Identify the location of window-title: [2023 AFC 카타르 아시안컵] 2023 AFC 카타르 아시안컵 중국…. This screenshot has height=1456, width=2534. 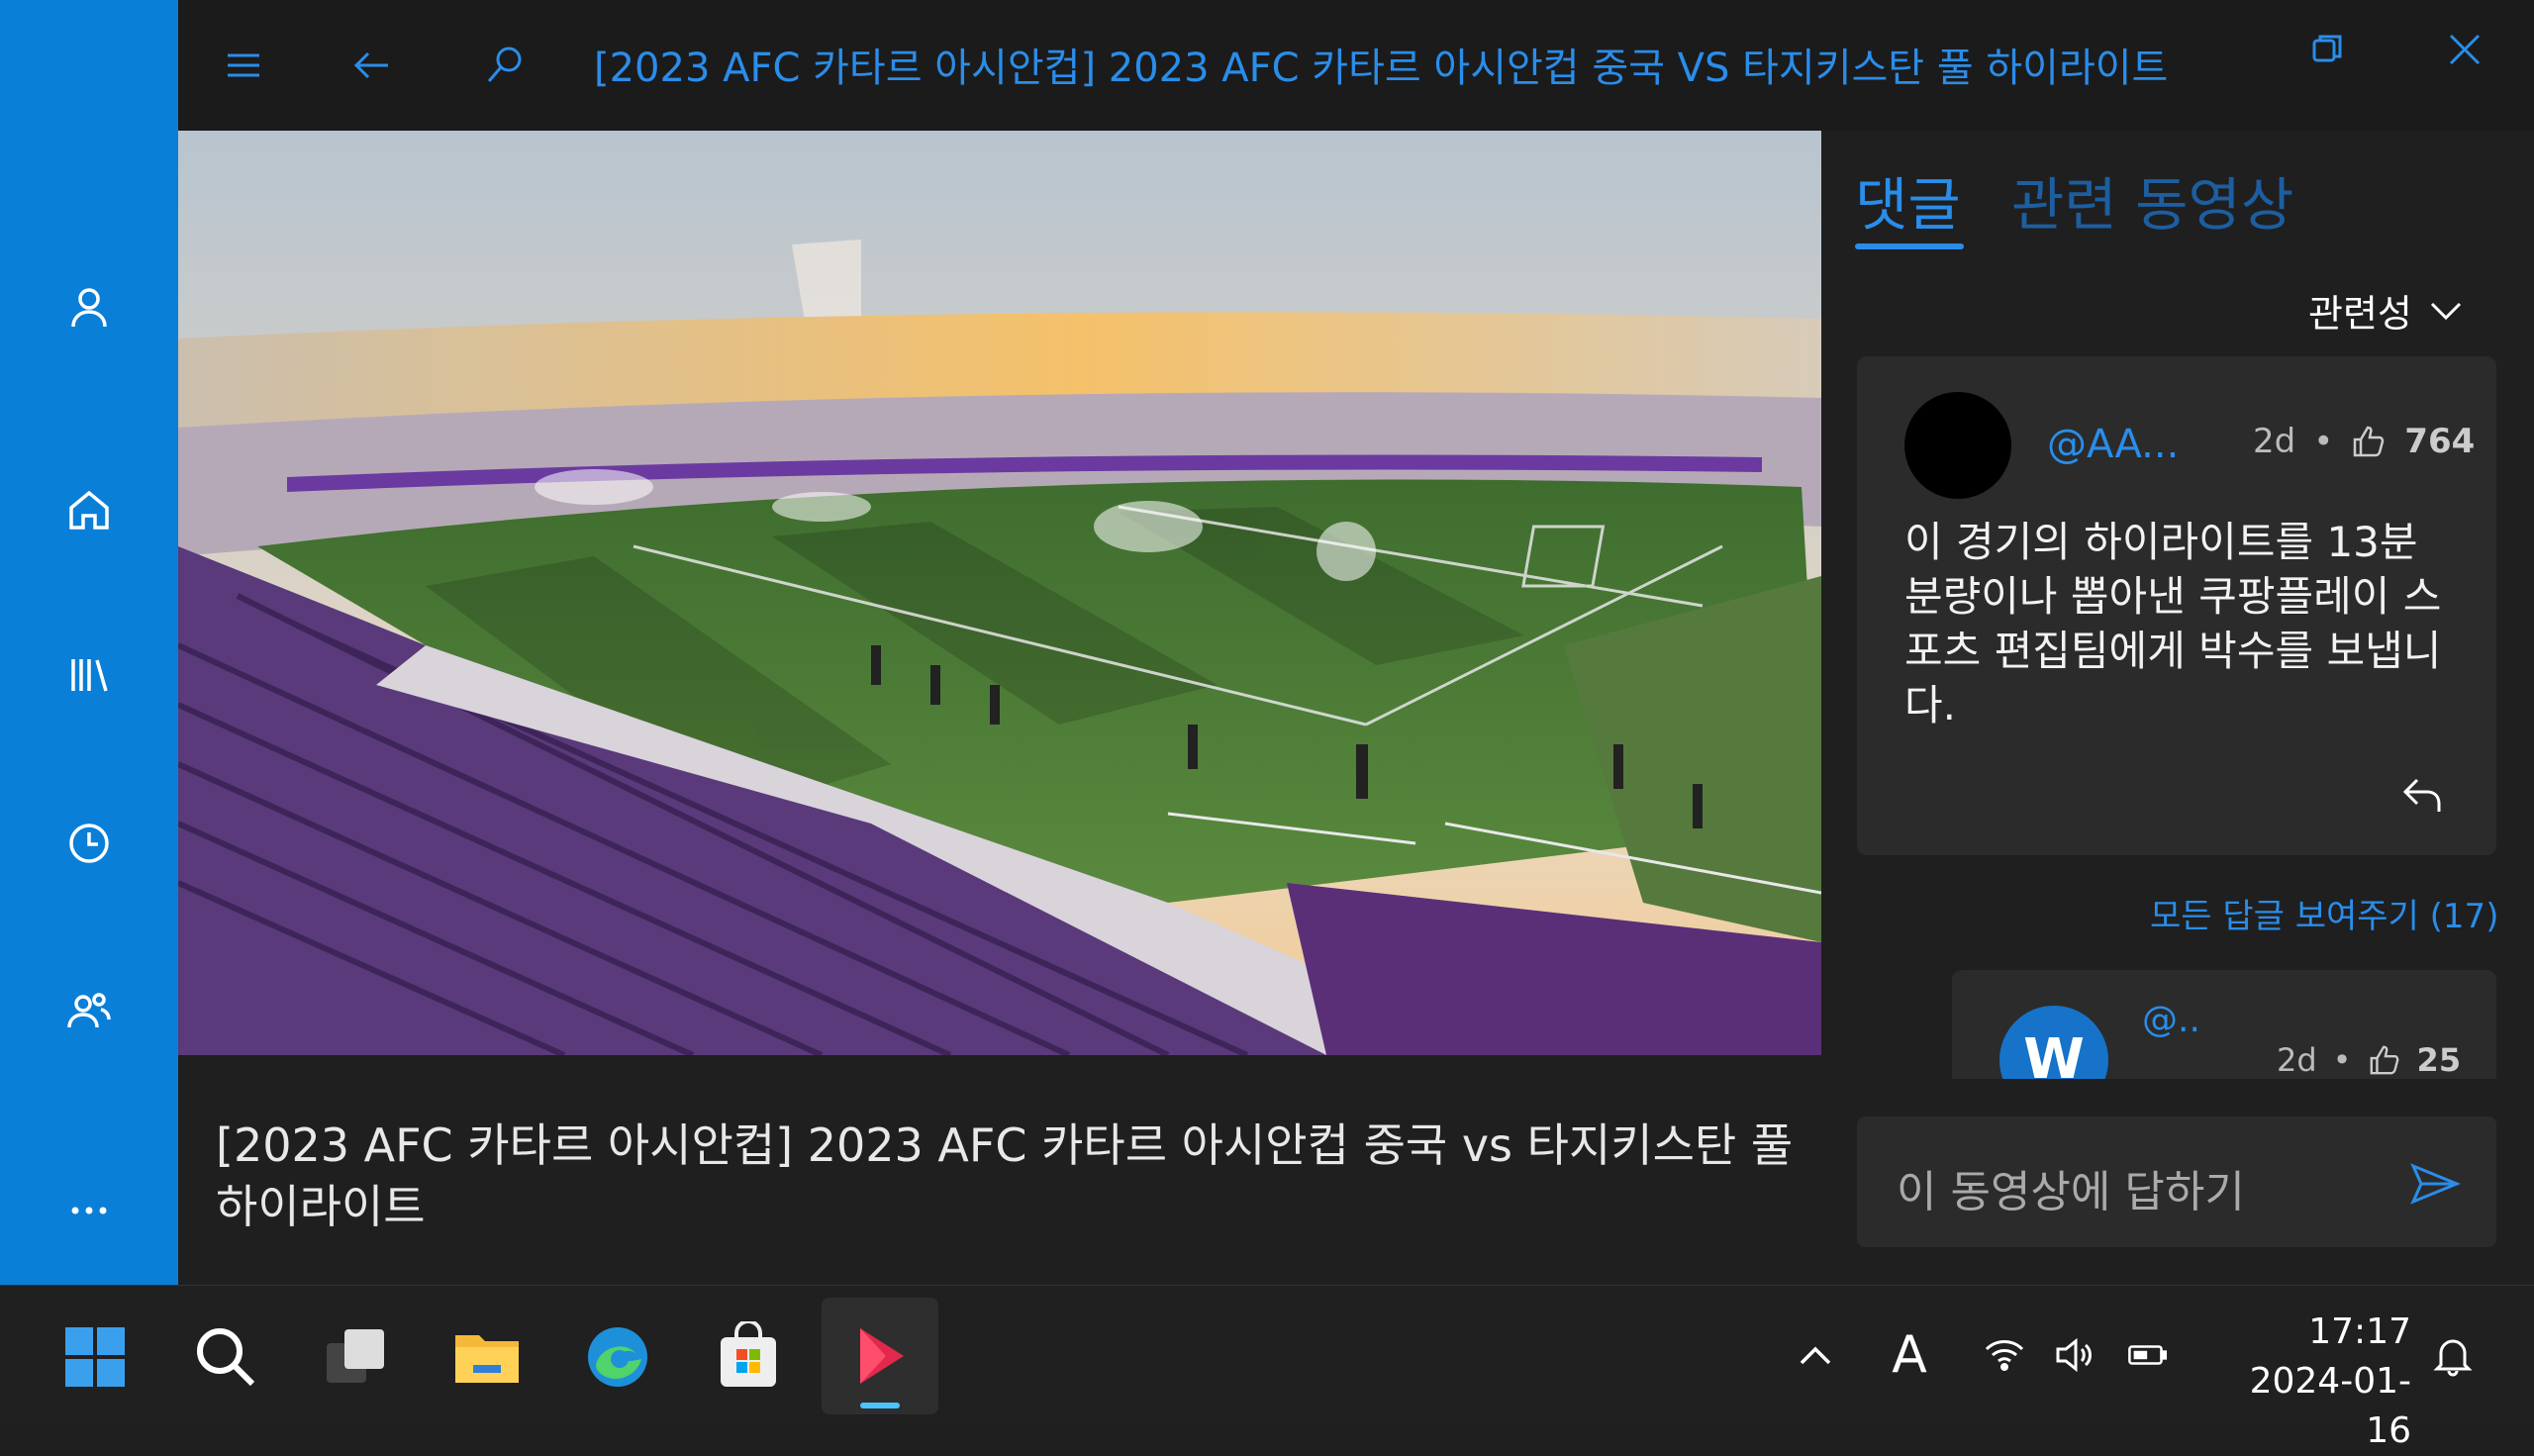
(1382, 68).